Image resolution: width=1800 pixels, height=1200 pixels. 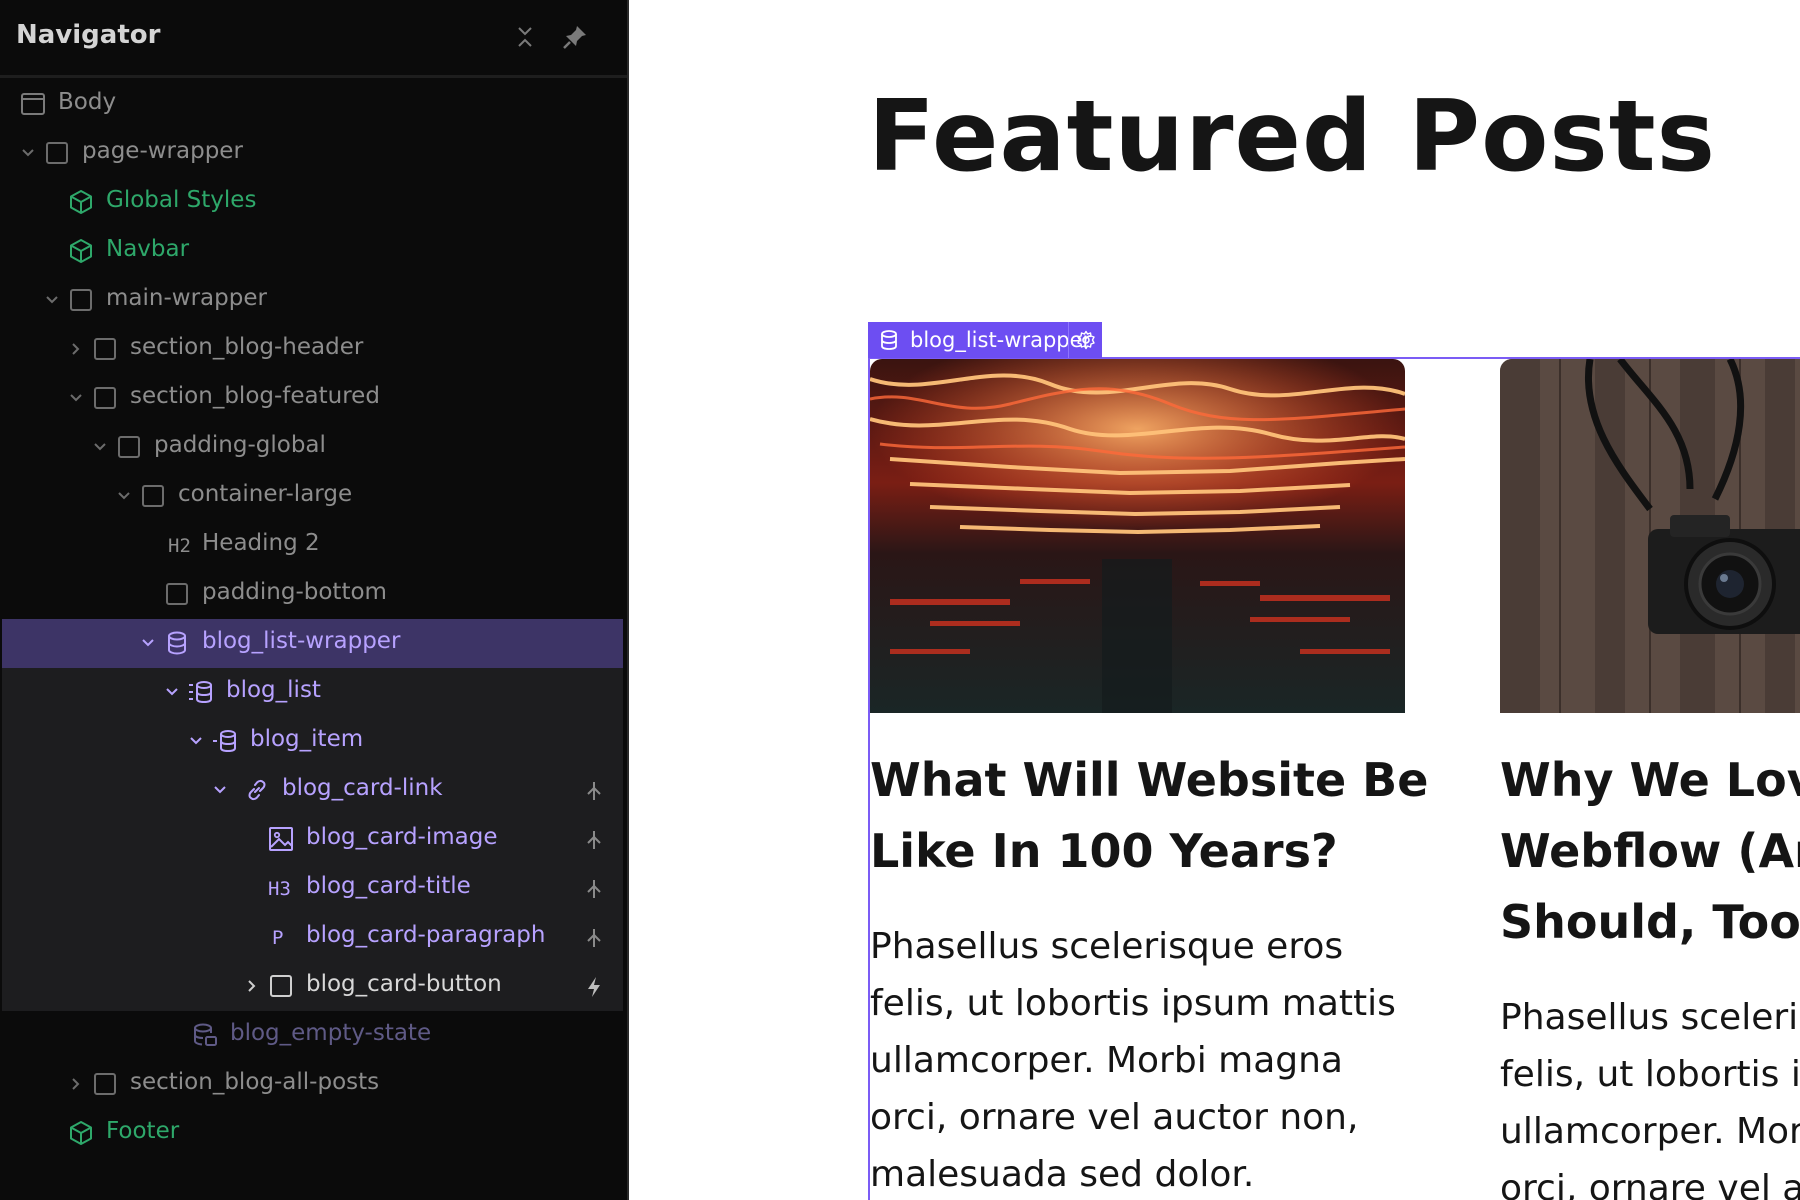 I want to click on tree-item-label: Heading 2, so click(x=261, y=543).